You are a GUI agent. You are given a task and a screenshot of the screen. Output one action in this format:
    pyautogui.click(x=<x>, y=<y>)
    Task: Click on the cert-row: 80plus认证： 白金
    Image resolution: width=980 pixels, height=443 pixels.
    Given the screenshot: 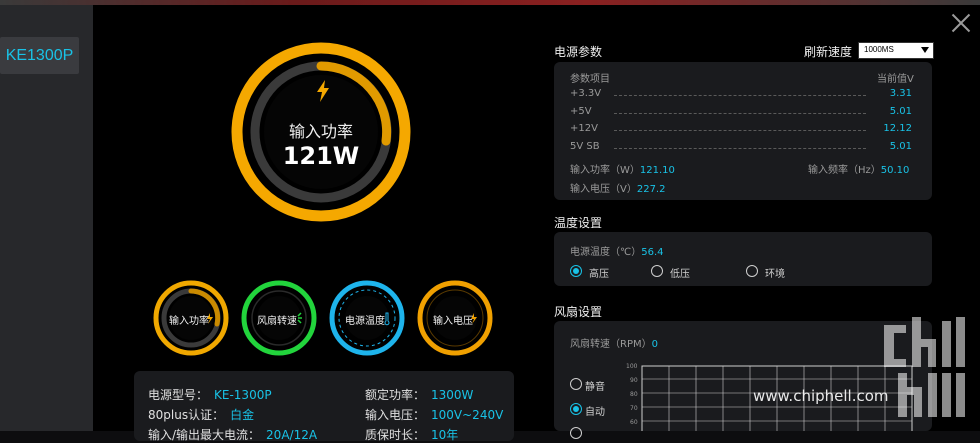 What is the action you would take?
    pyautogui.click(x=201, y=414)
    